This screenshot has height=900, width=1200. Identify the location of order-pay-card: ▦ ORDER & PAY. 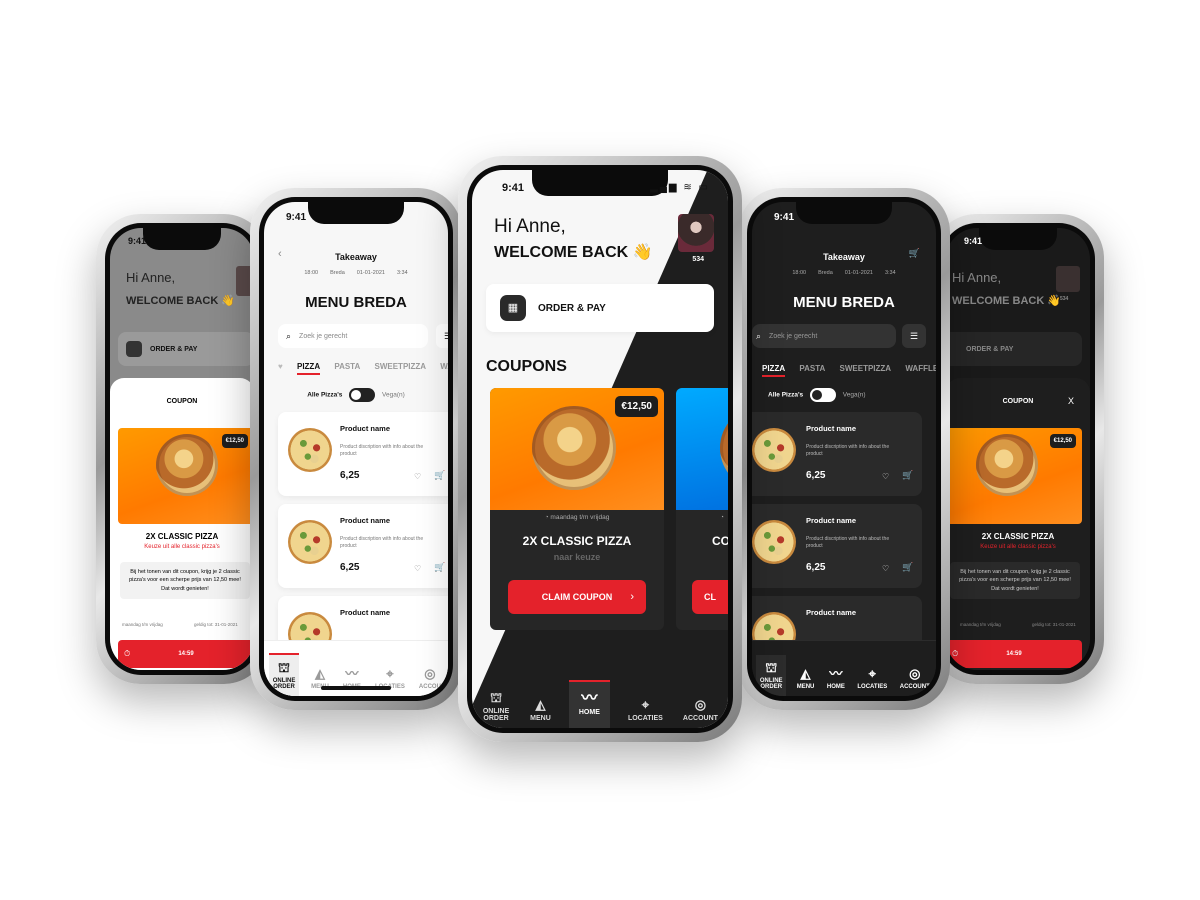
(600, 308).